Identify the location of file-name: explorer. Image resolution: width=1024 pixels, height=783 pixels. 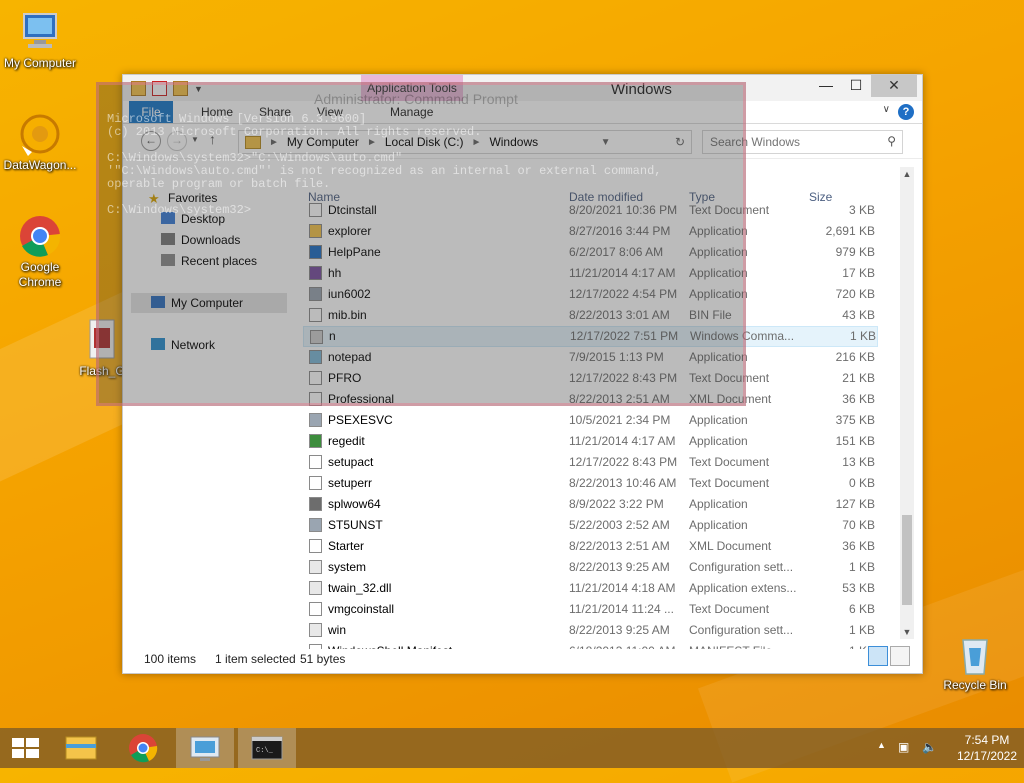
(350, 231).